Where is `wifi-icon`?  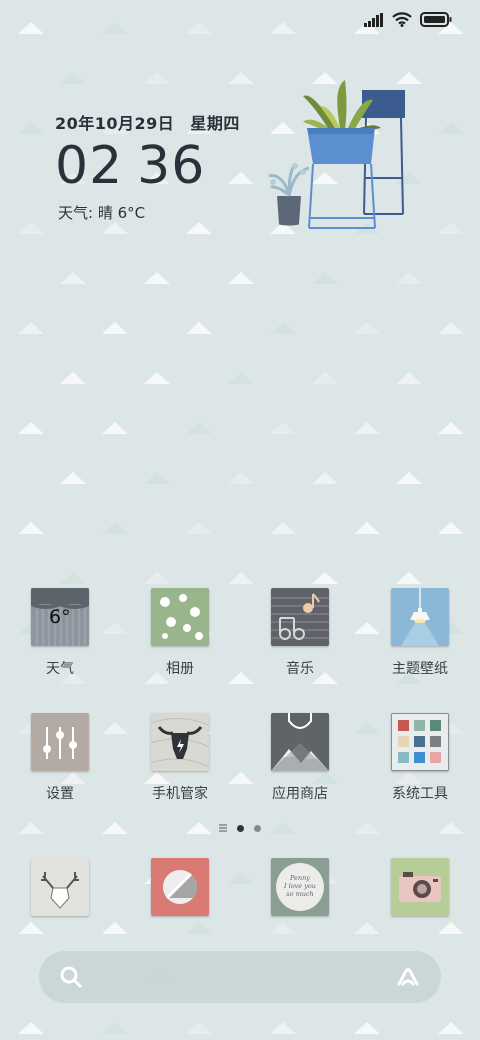
wifi-icon is located at coordinates (402, 19).